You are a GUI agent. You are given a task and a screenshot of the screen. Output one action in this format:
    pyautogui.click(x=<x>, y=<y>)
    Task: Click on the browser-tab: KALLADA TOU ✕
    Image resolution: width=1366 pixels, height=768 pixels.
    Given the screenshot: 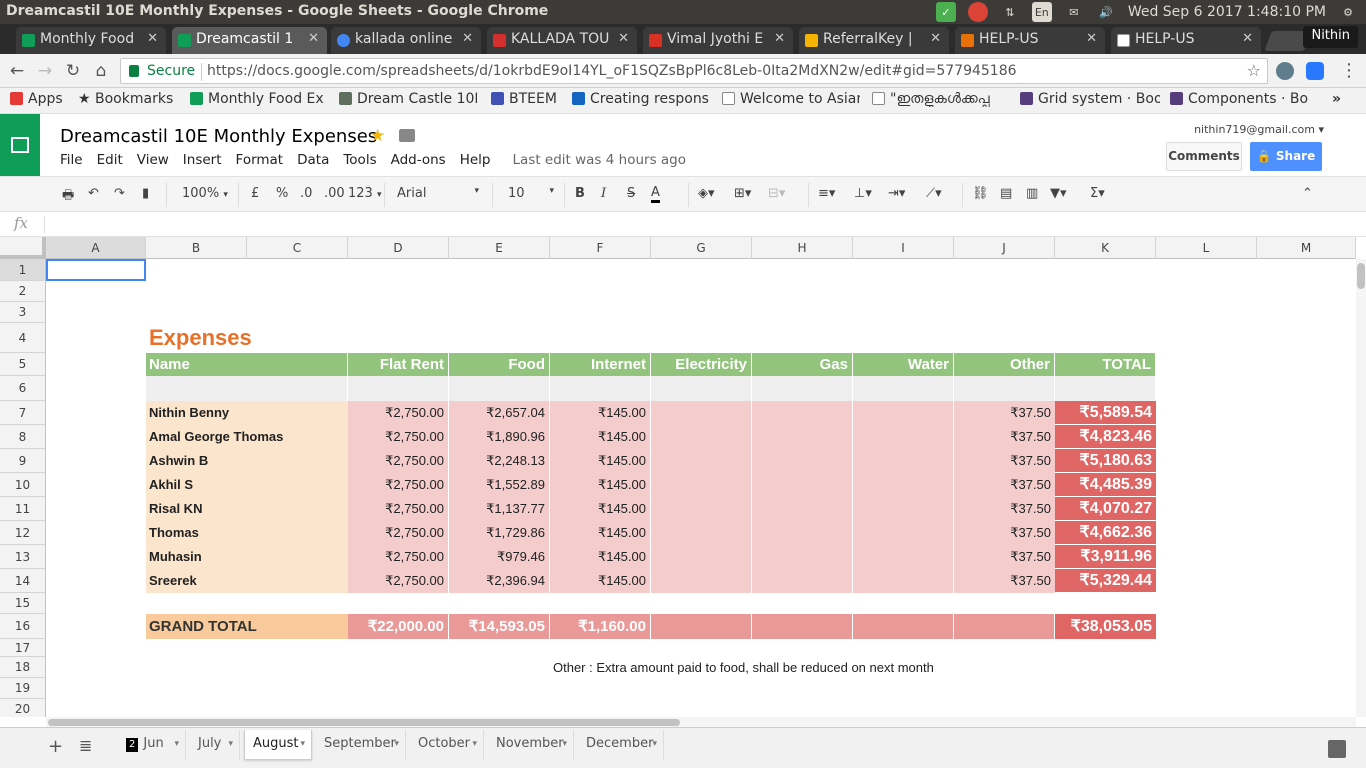 What is the action you would take?
    pyautogui.click(x=562, y=40)
    